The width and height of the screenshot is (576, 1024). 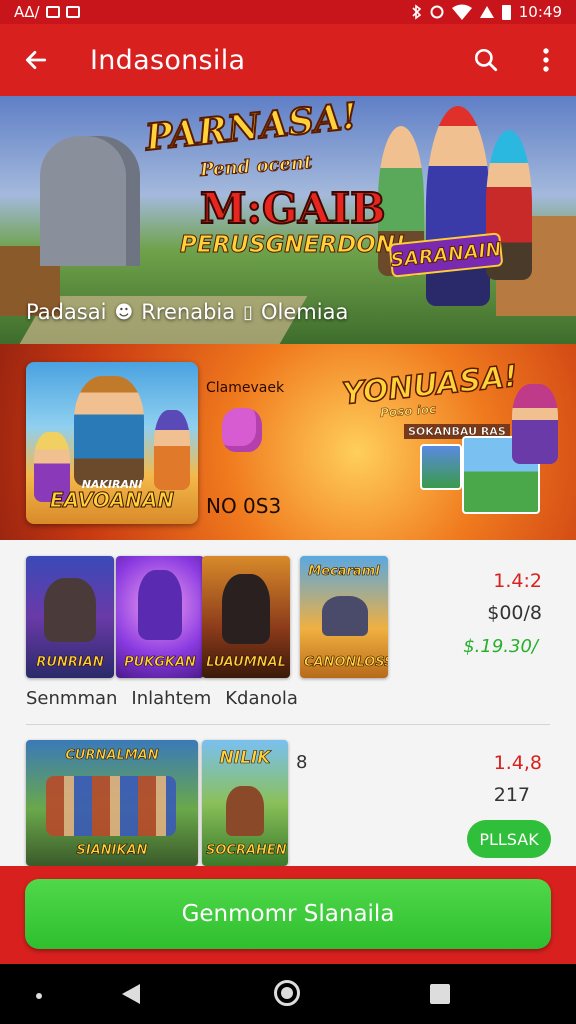 I want to click on search-icon, so click(x=486, y=60).